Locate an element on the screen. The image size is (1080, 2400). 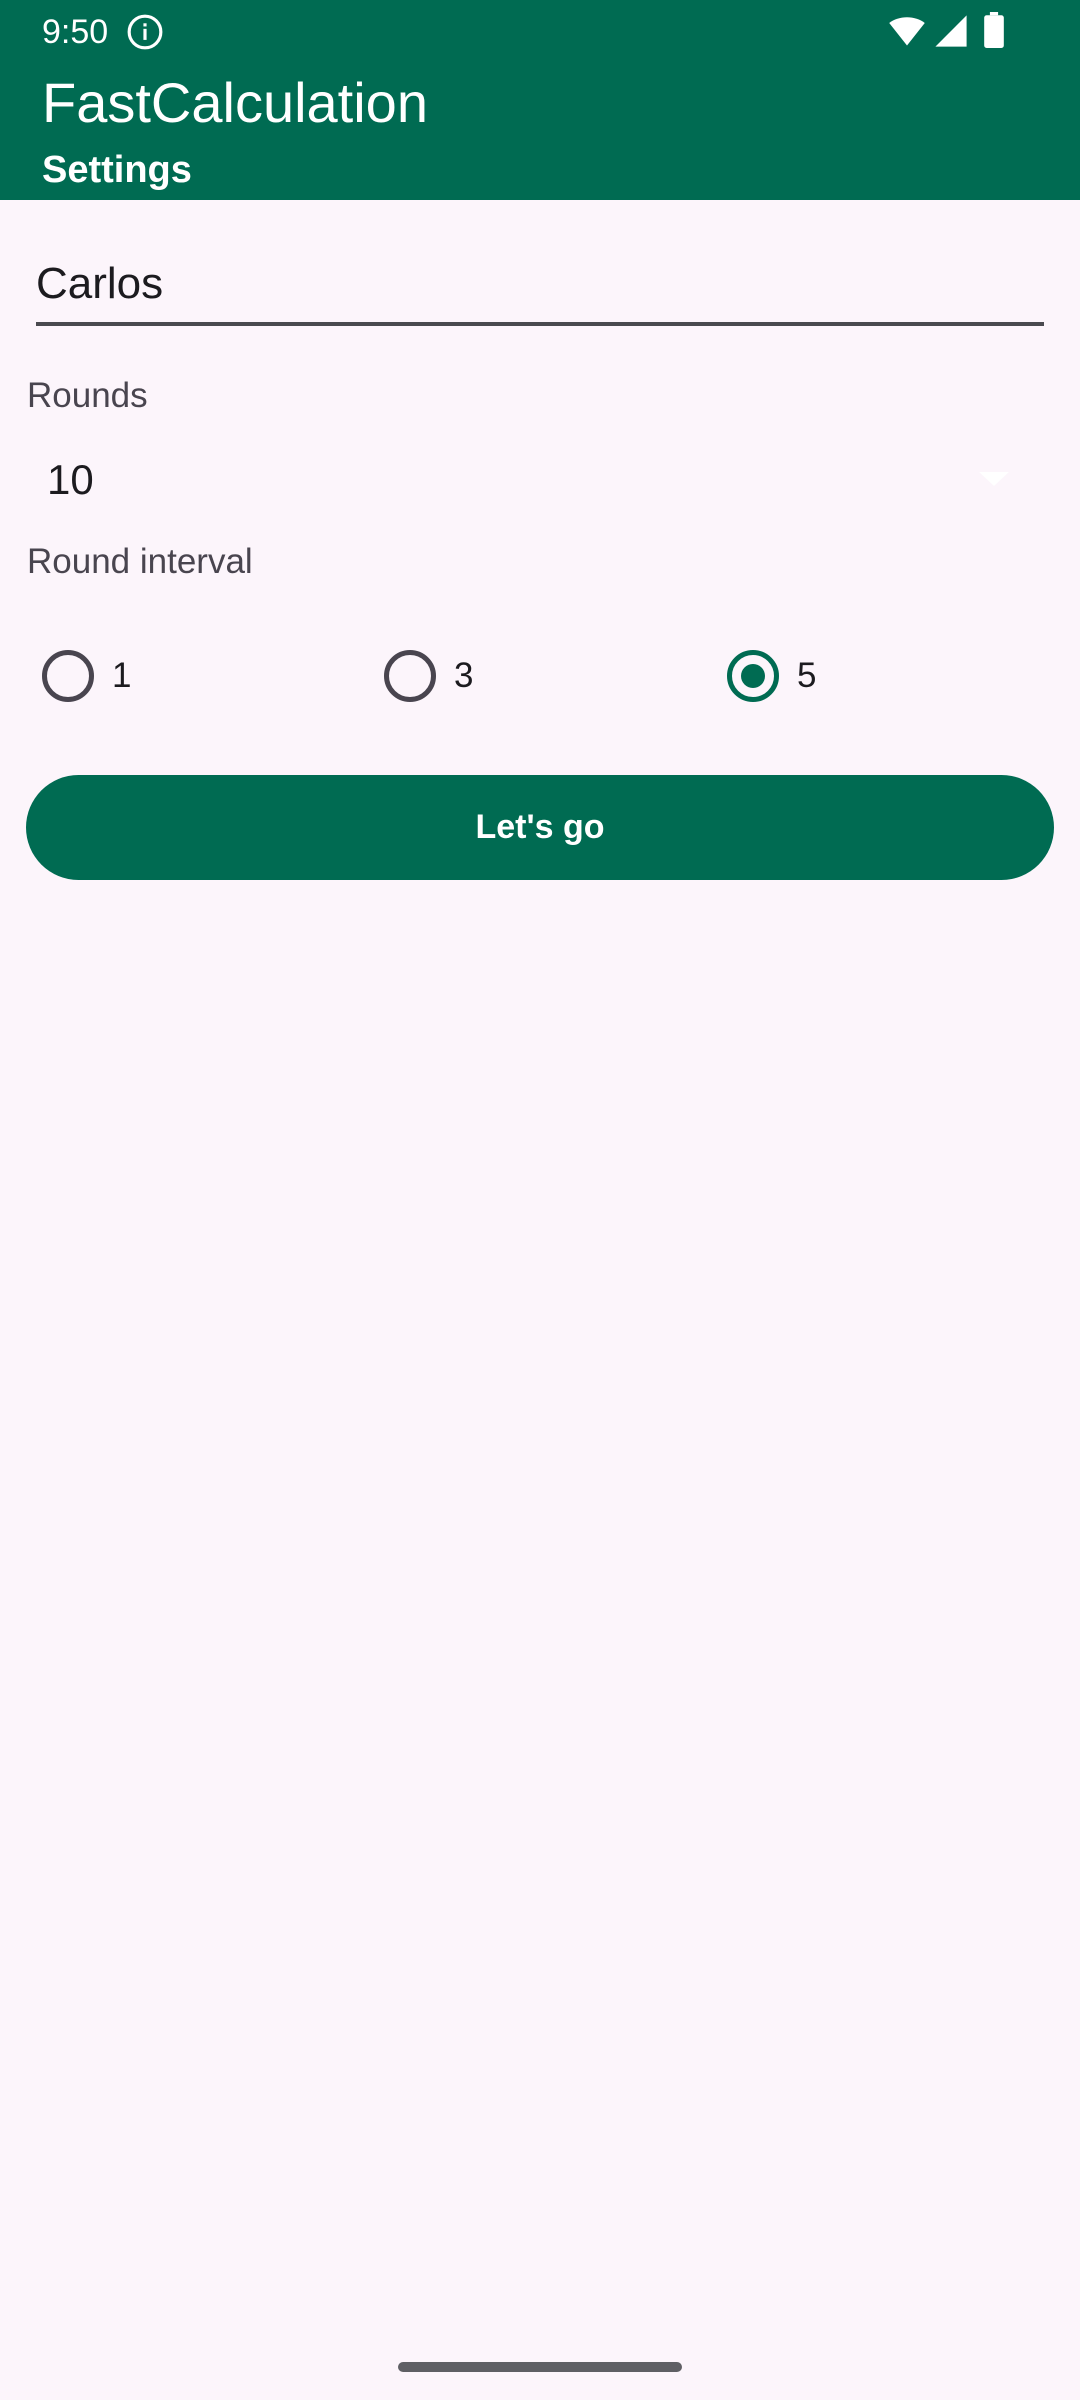
rounds-selected-value: 10 is located at coordinates (70, 479).